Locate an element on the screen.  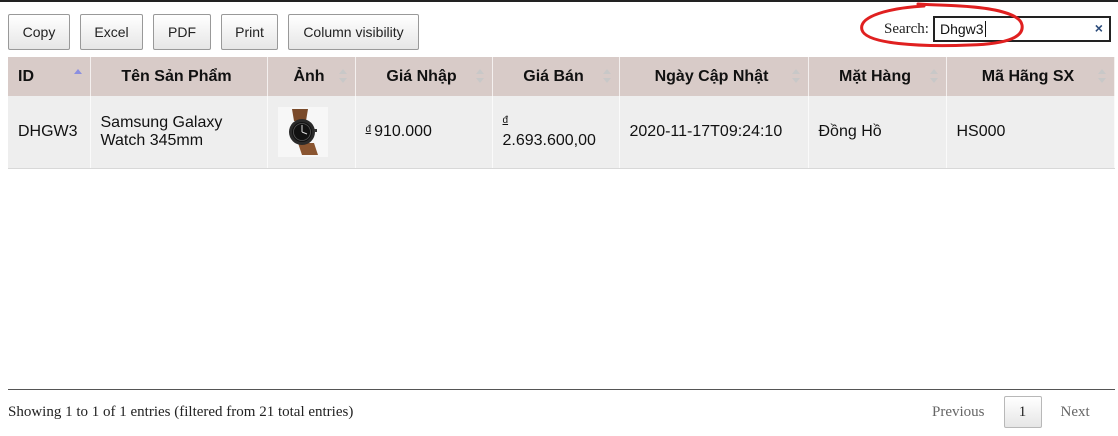
cell-category: Đồng Hồ is located at coordinates (877, 132).